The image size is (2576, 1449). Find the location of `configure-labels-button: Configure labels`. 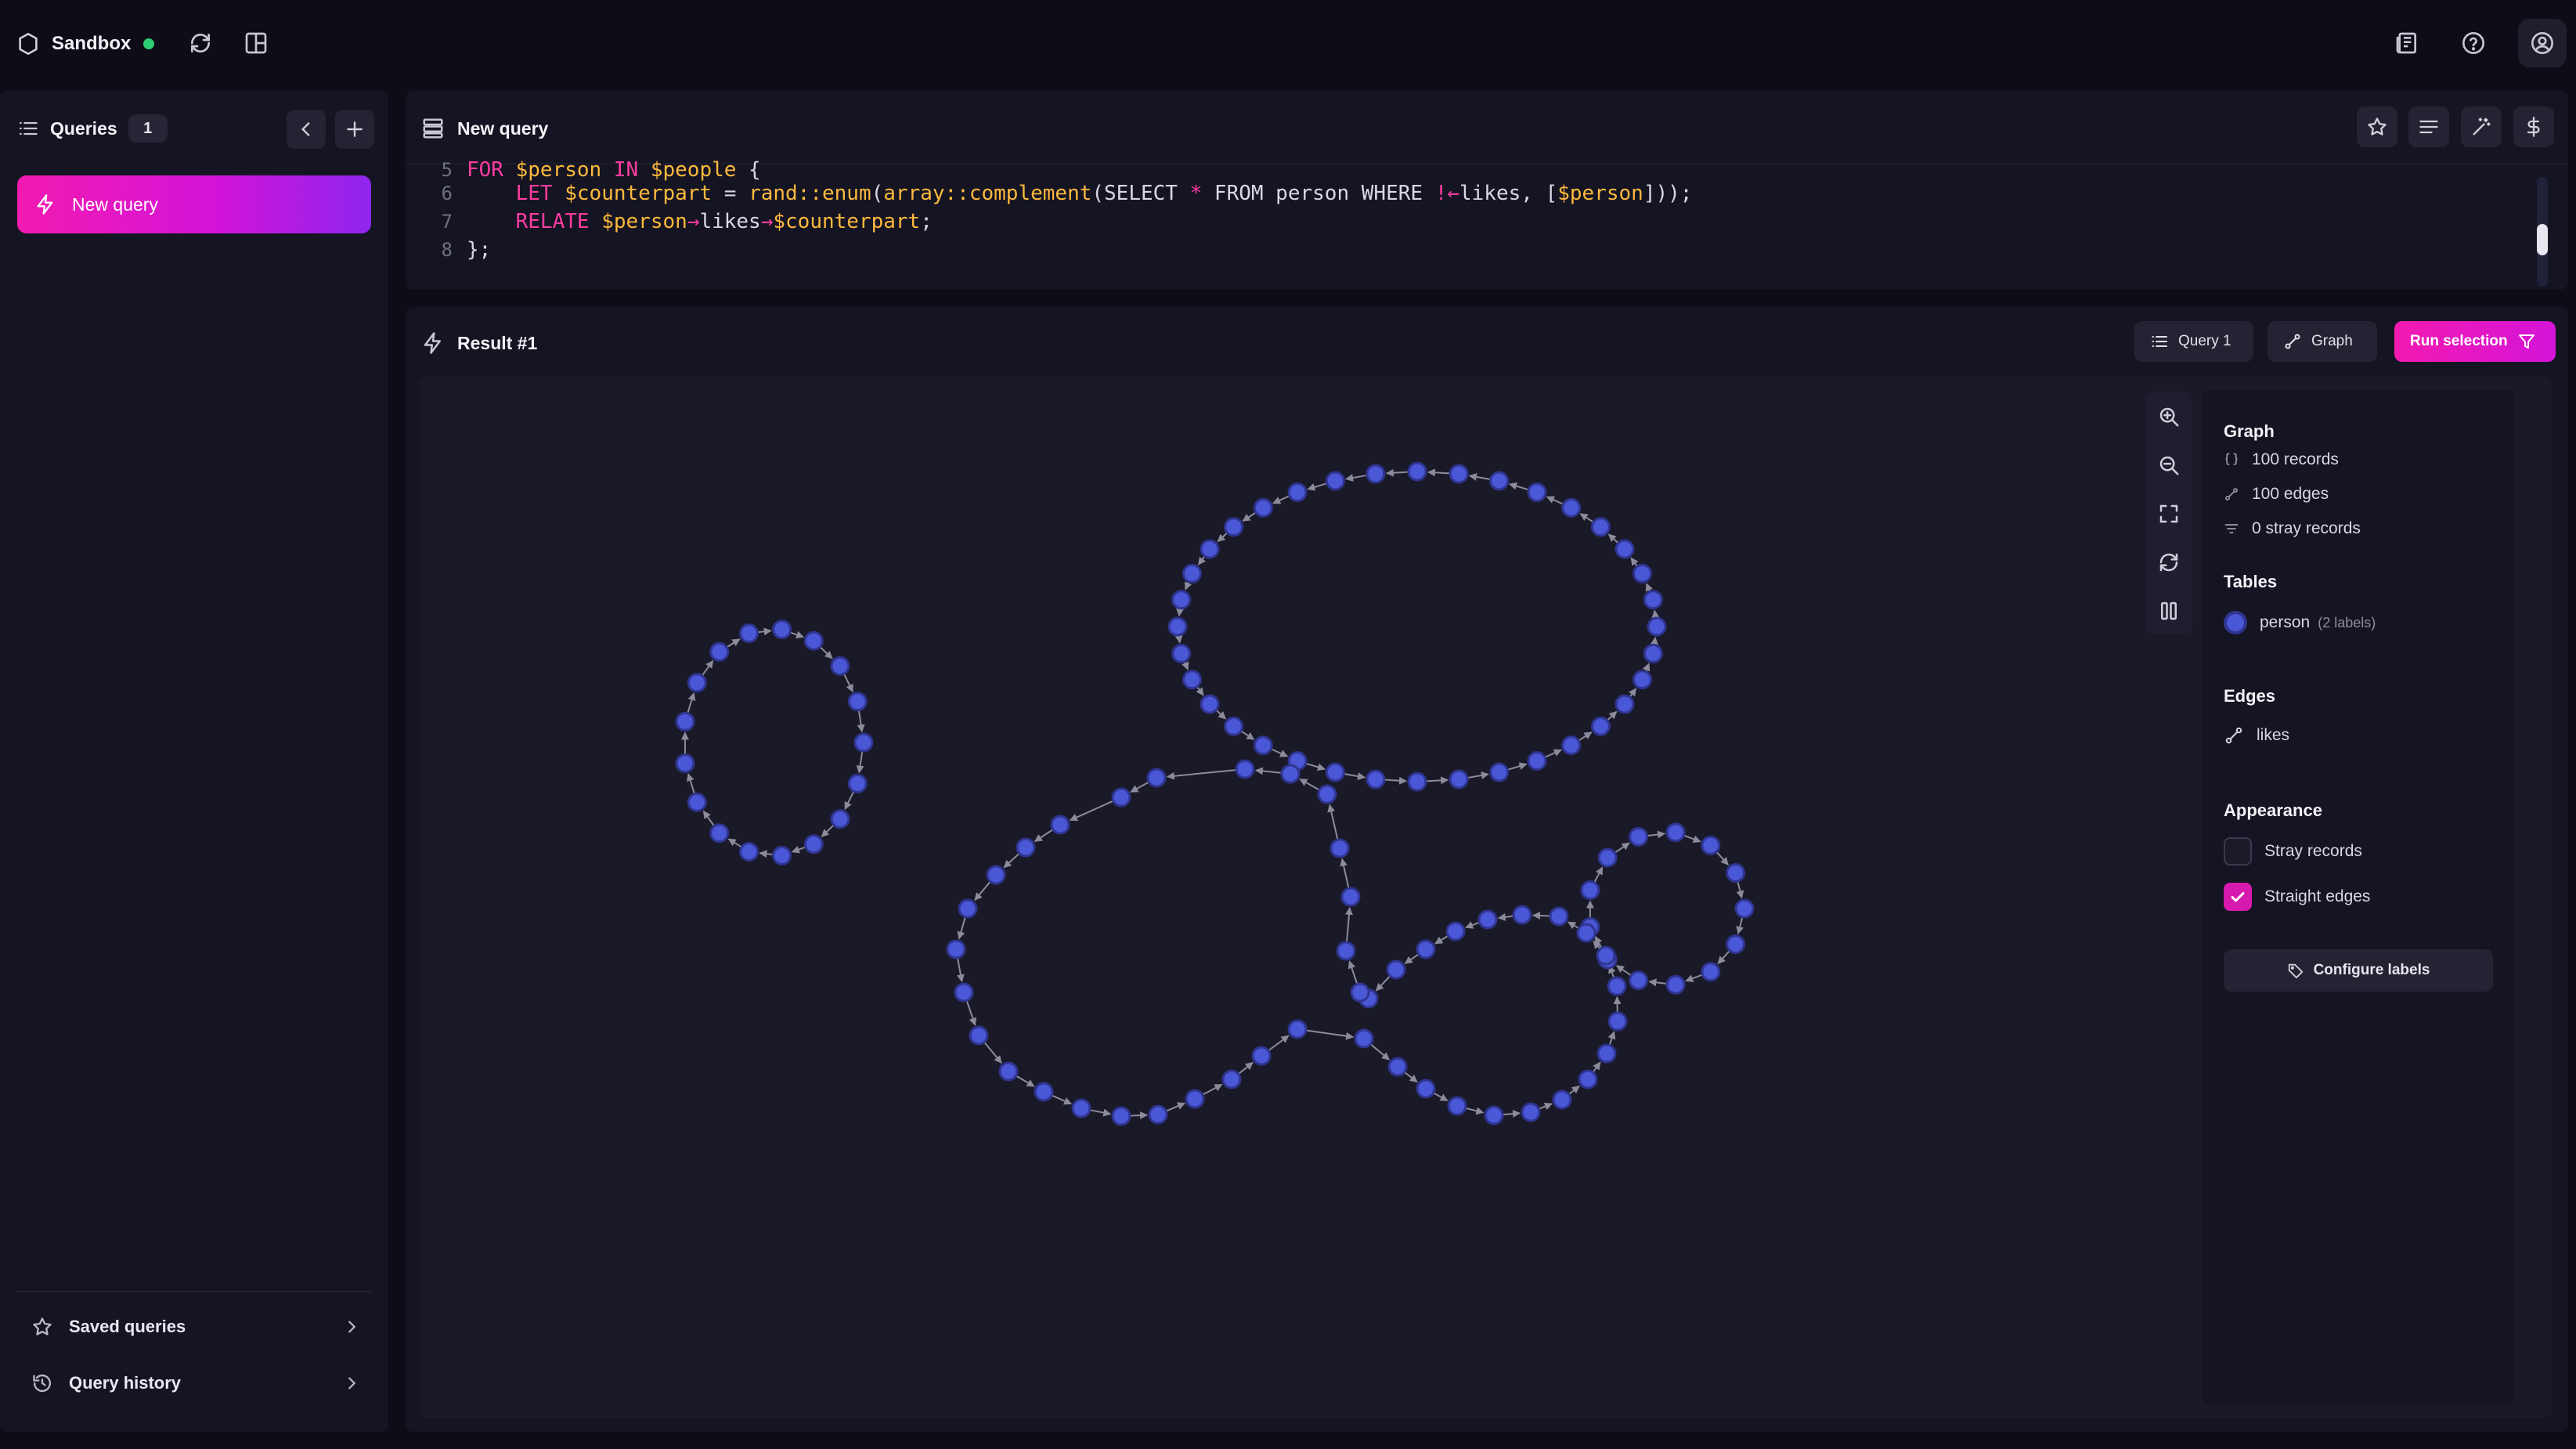

configure-labels-button: Configure labels is located at coordinates (2358, 970).